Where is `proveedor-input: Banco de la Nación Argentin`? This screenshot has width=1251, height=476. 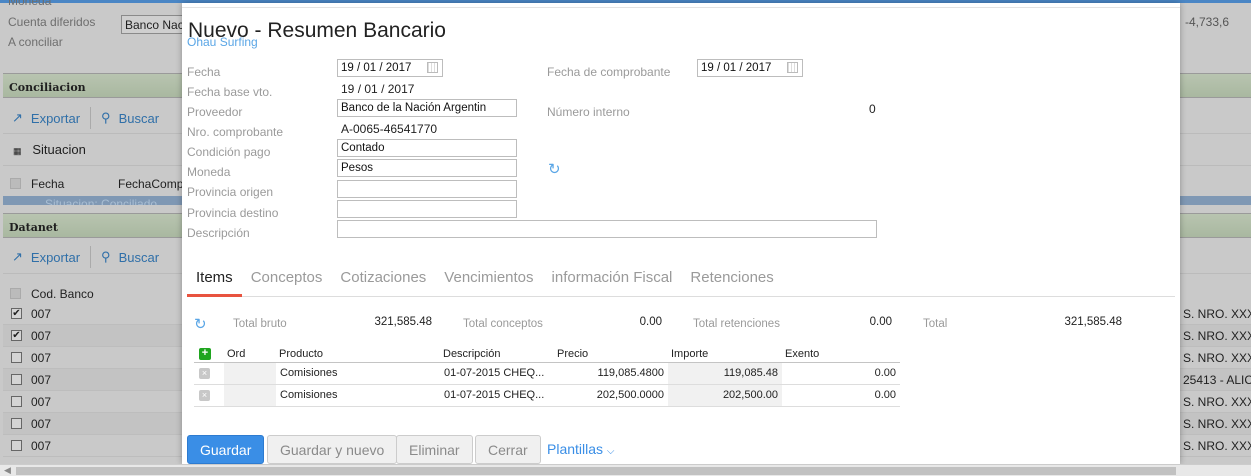 proveedor-input: Banco de la Nación Argentin is located at coordinates (427, 108).